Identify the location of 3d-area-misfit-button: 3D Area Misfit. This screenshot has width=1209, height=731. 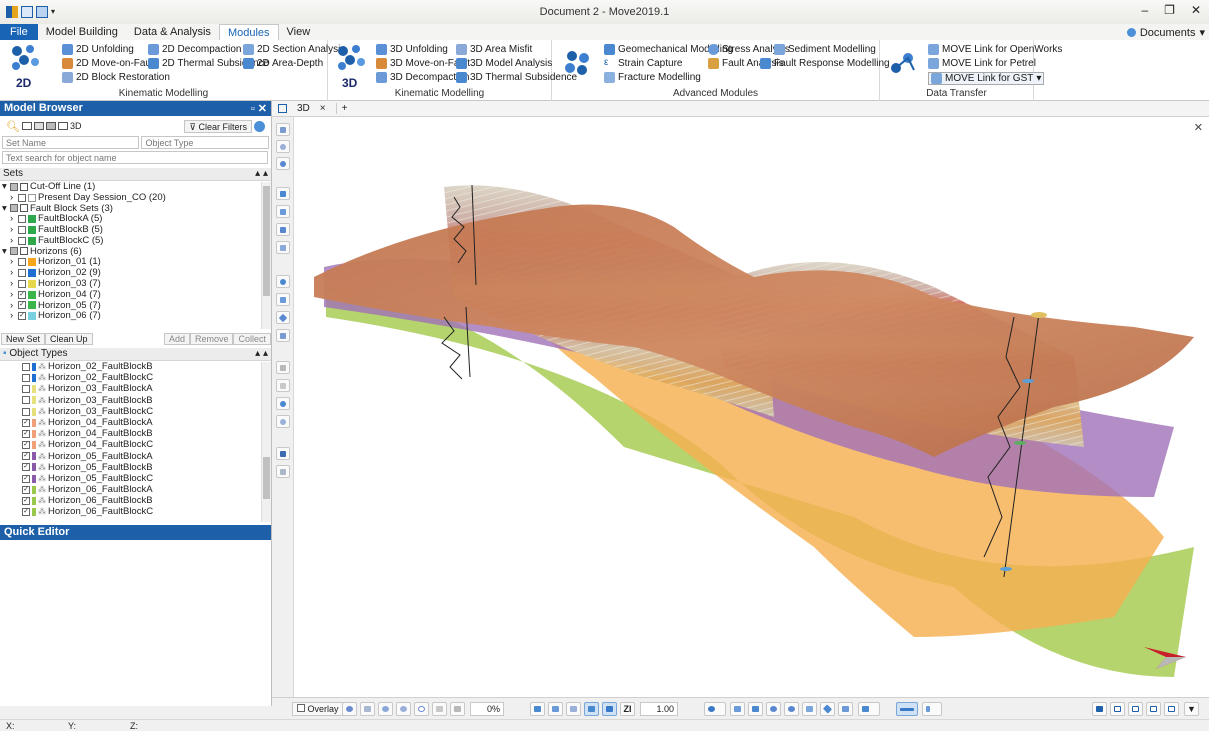
(494, 49).